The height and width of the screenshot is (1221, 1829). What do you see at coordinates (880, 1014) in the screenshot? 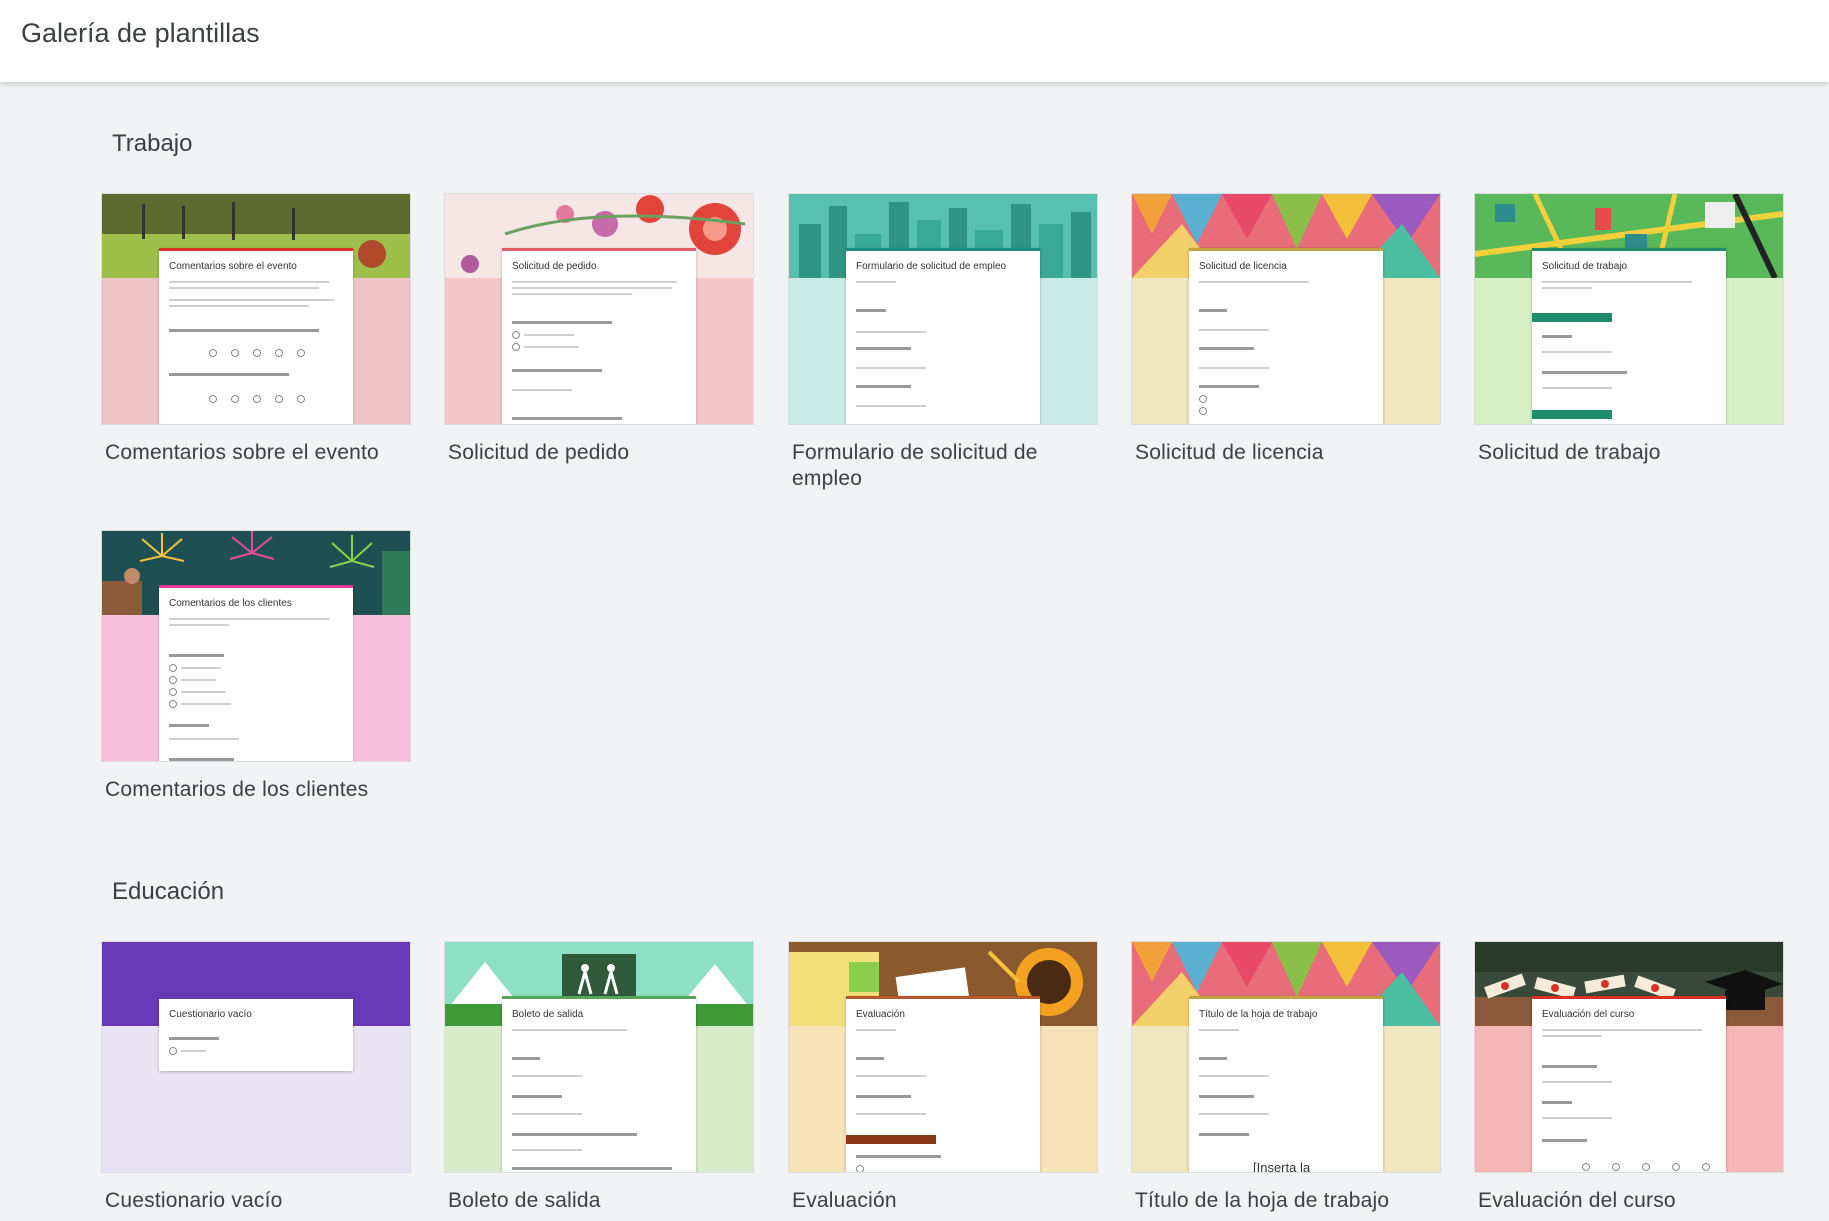
I see `preview-title: Evaluación` at bounding box center [880, 1014].